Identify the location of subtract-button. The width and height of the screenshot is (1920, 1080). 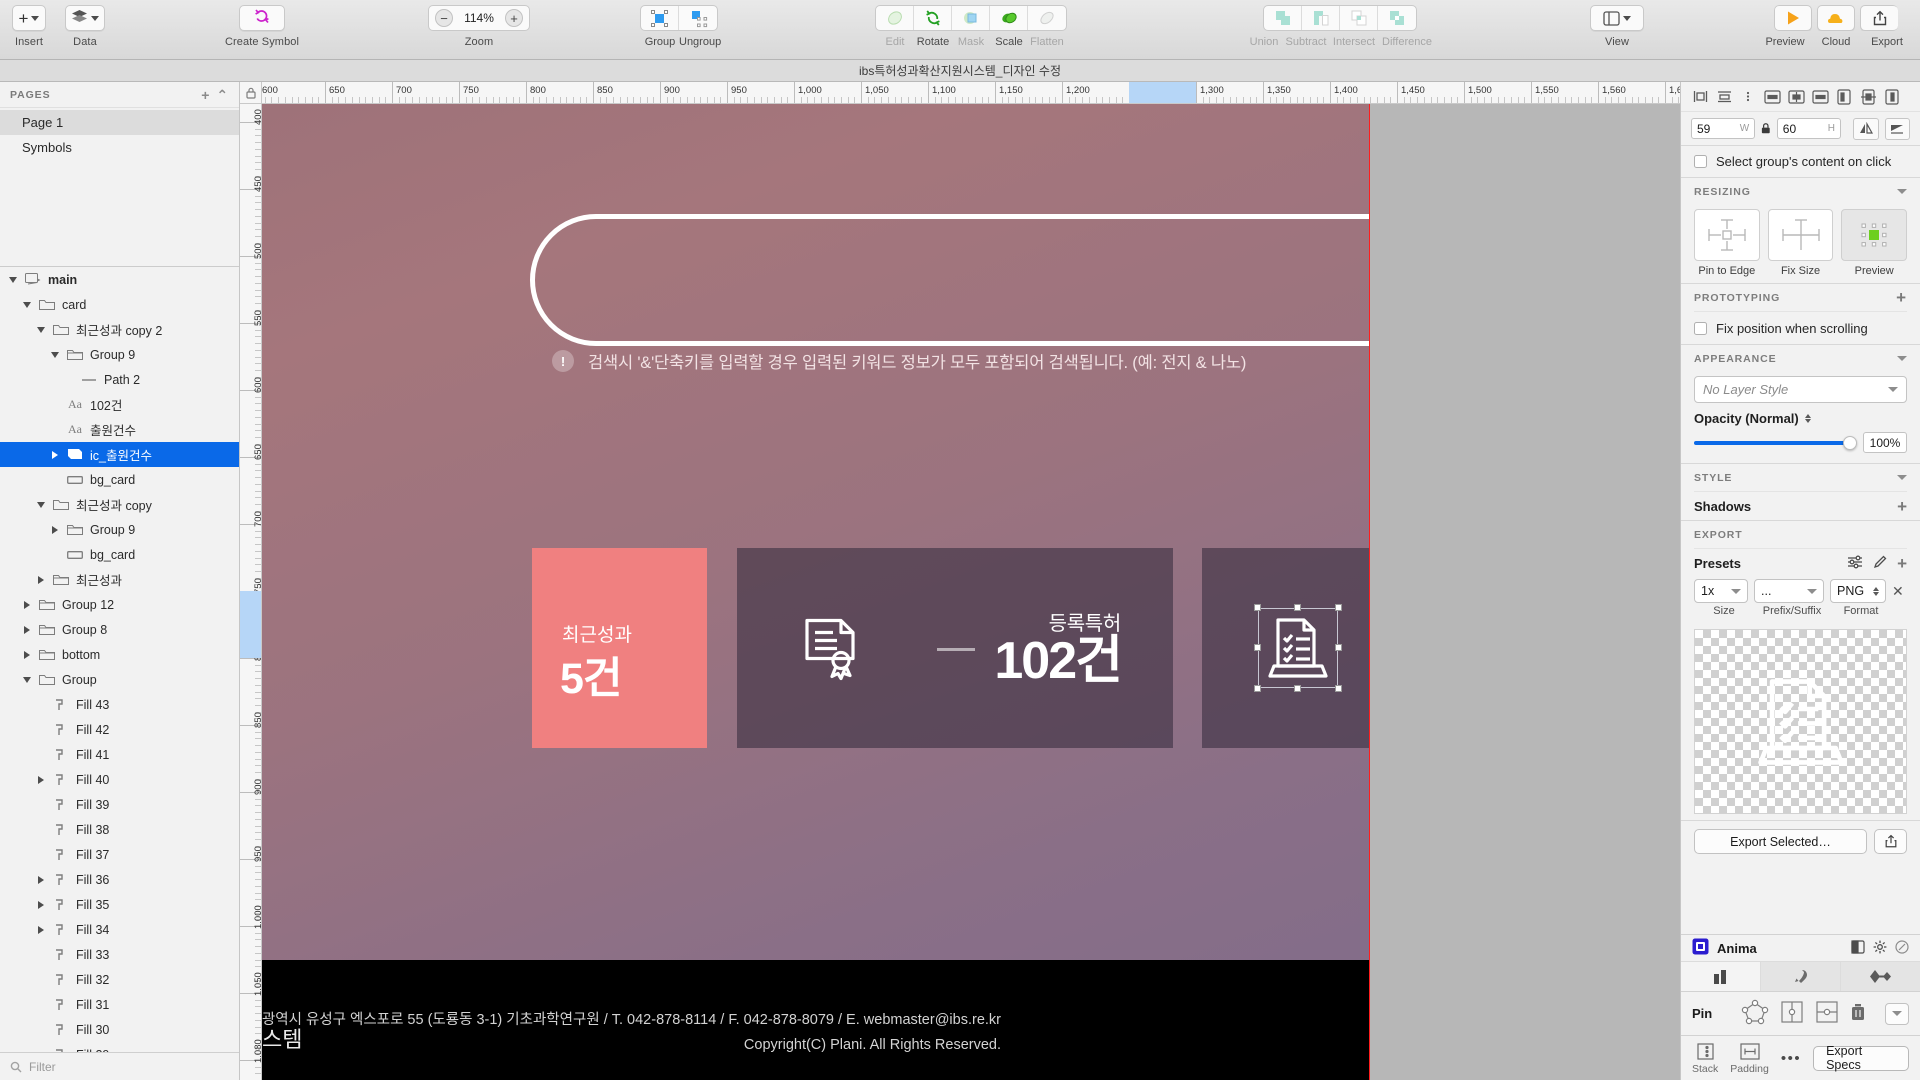
(1321, 18).